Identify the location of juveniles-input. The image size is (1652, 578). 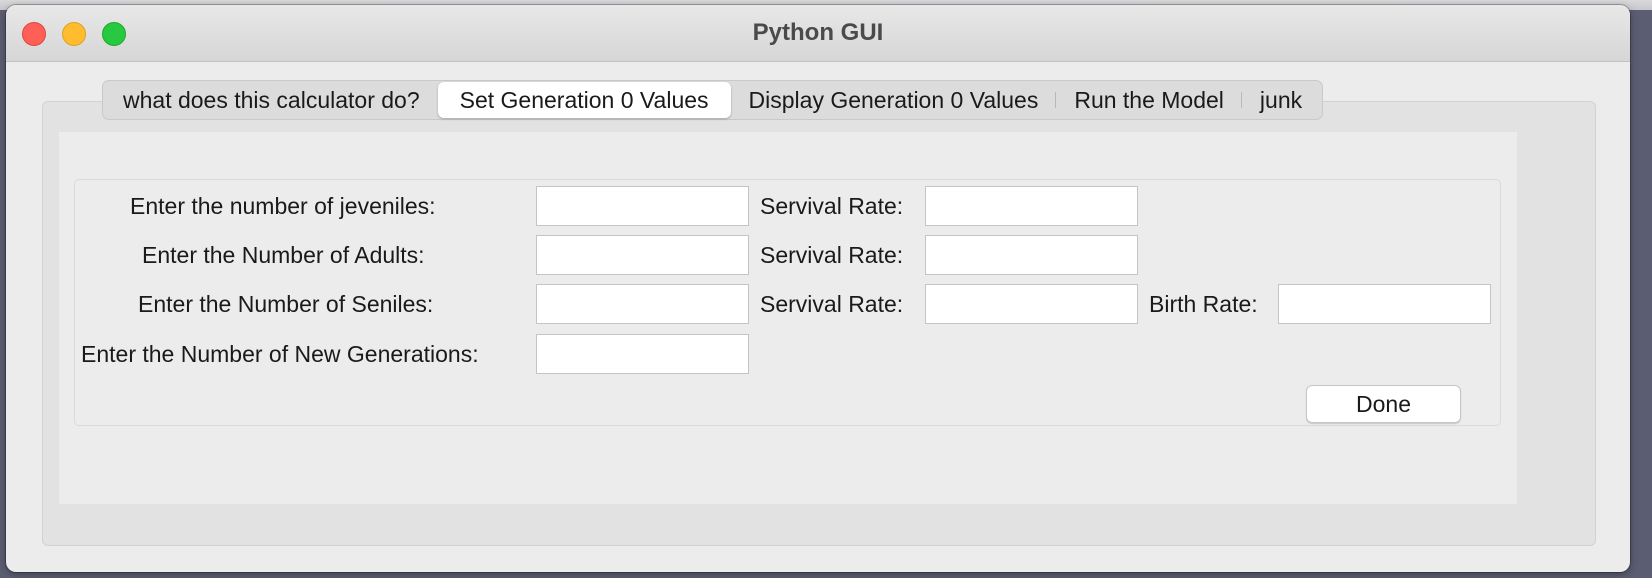
(642, 206).